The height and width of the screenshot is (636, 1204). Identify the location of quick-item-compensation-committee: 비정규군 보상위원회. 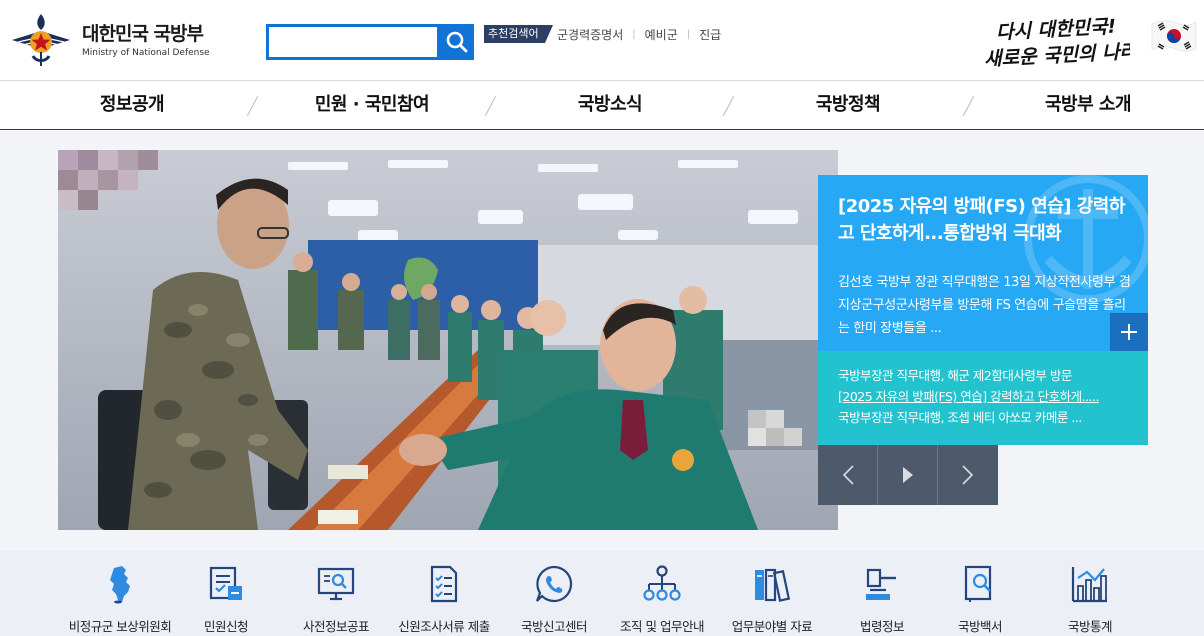
(120, 599).